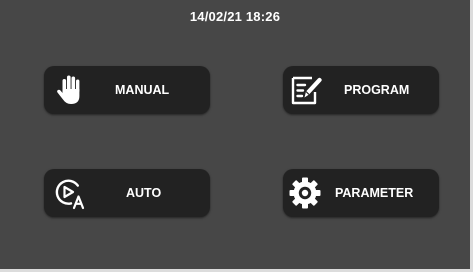 The image size is (473, 272). What do you see at coordinates (377, 90) in the screenshot?
I see `program-label: PROGRAM` at bounding box center [377, 90].